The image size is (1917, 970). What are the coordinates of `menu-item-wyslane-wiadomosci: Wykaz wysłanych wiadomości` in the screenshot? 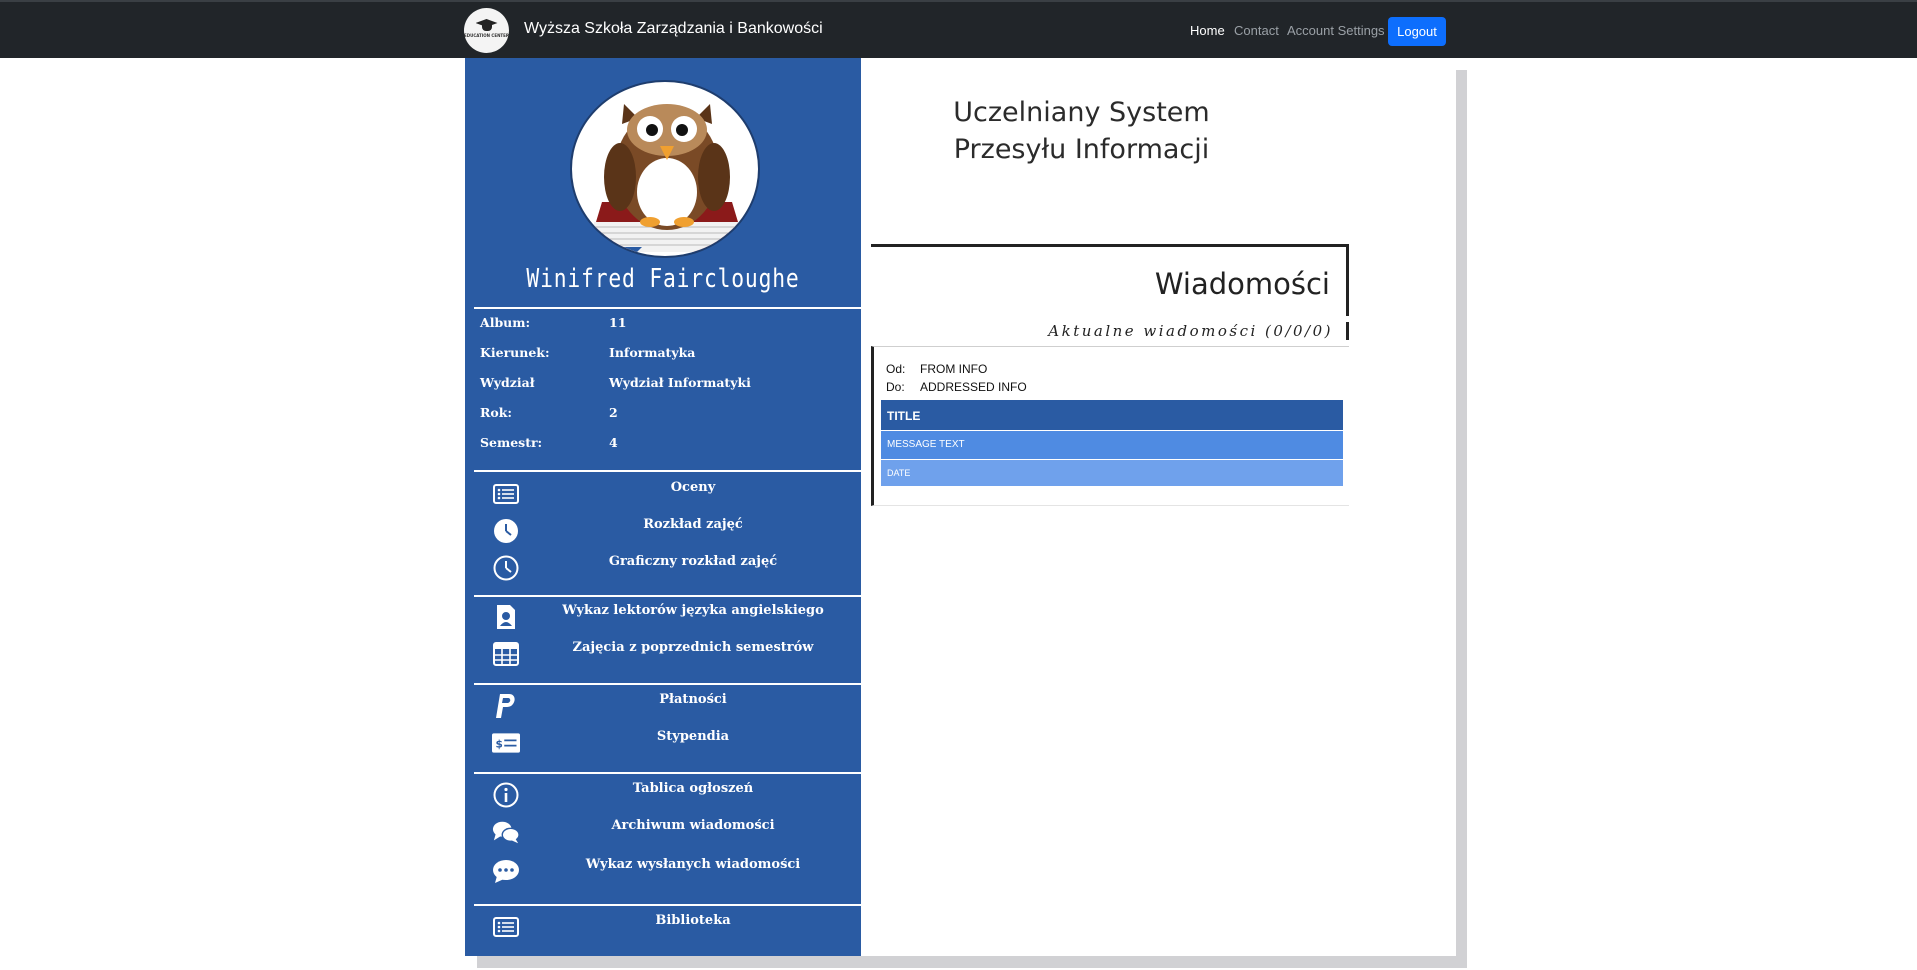 It's located at (663, 871).